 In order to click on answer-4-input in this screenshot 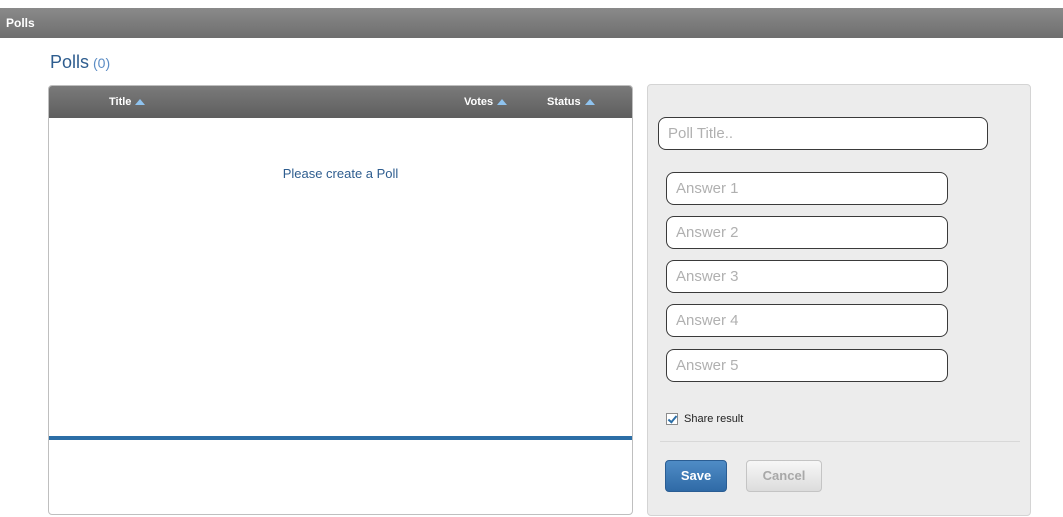, I will do `click(807, 320)`.